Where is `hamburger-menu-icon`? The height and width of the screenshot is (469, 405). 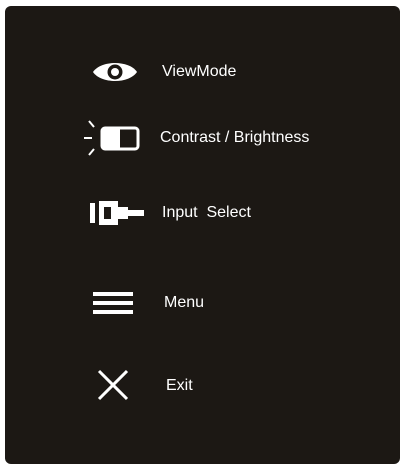 hamburger-menu-icon is located at coordinates (116, 303).